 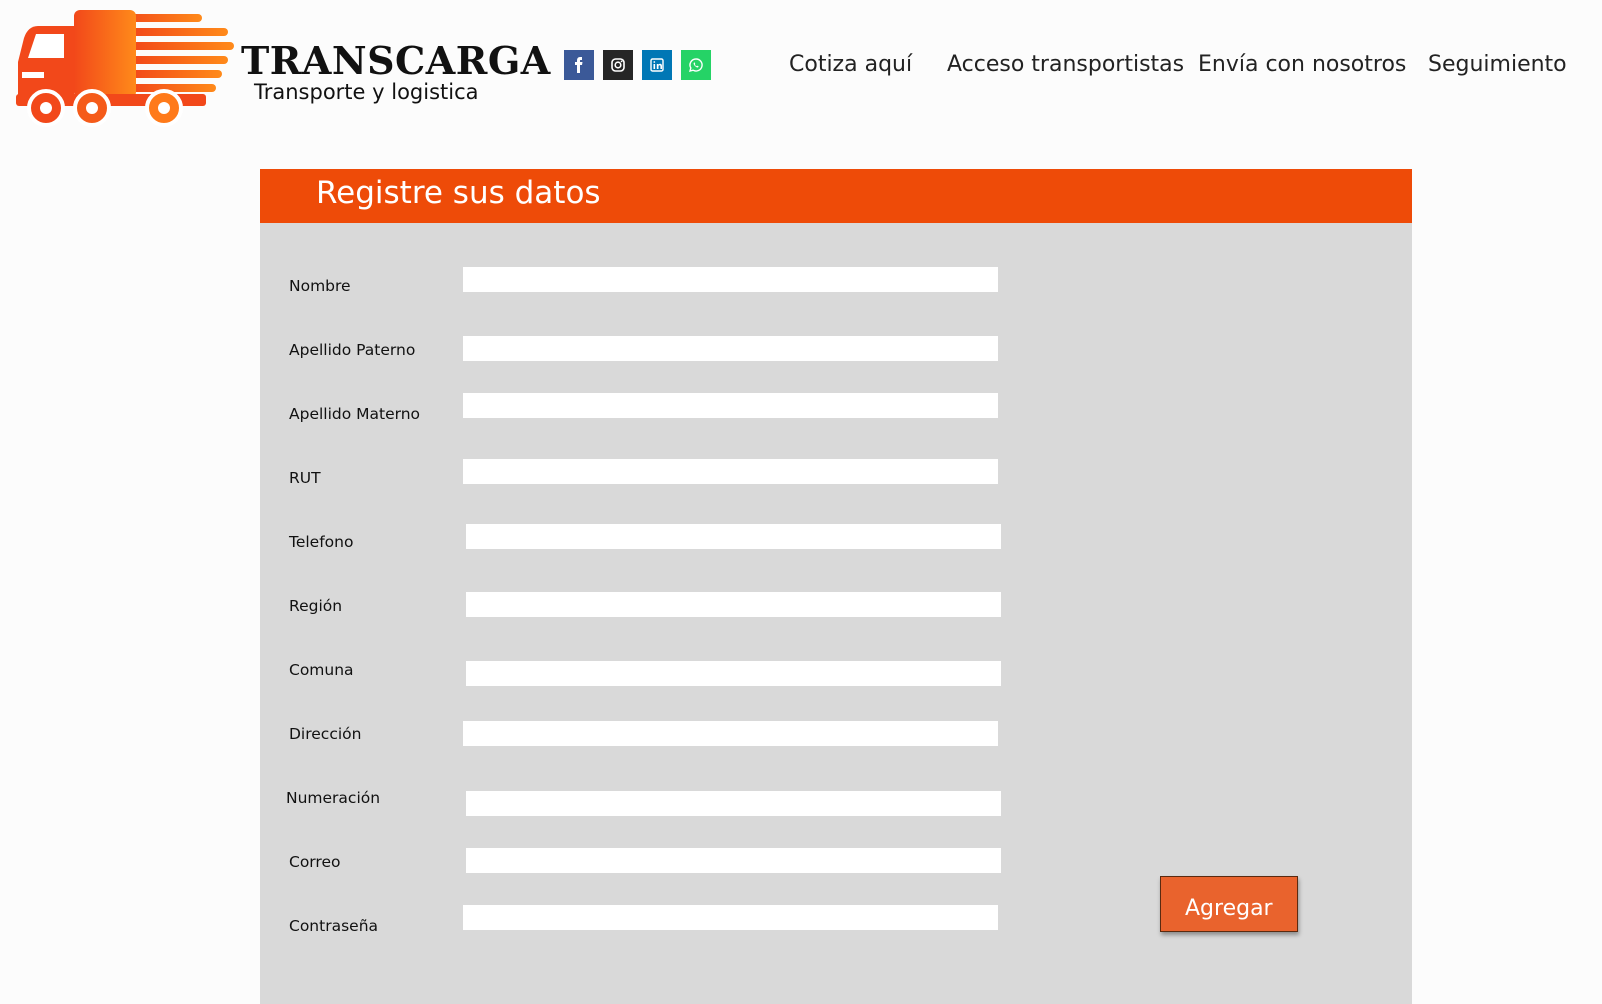 I want to click on field-label-nombre: Nombre, so click(x=320, y=286).